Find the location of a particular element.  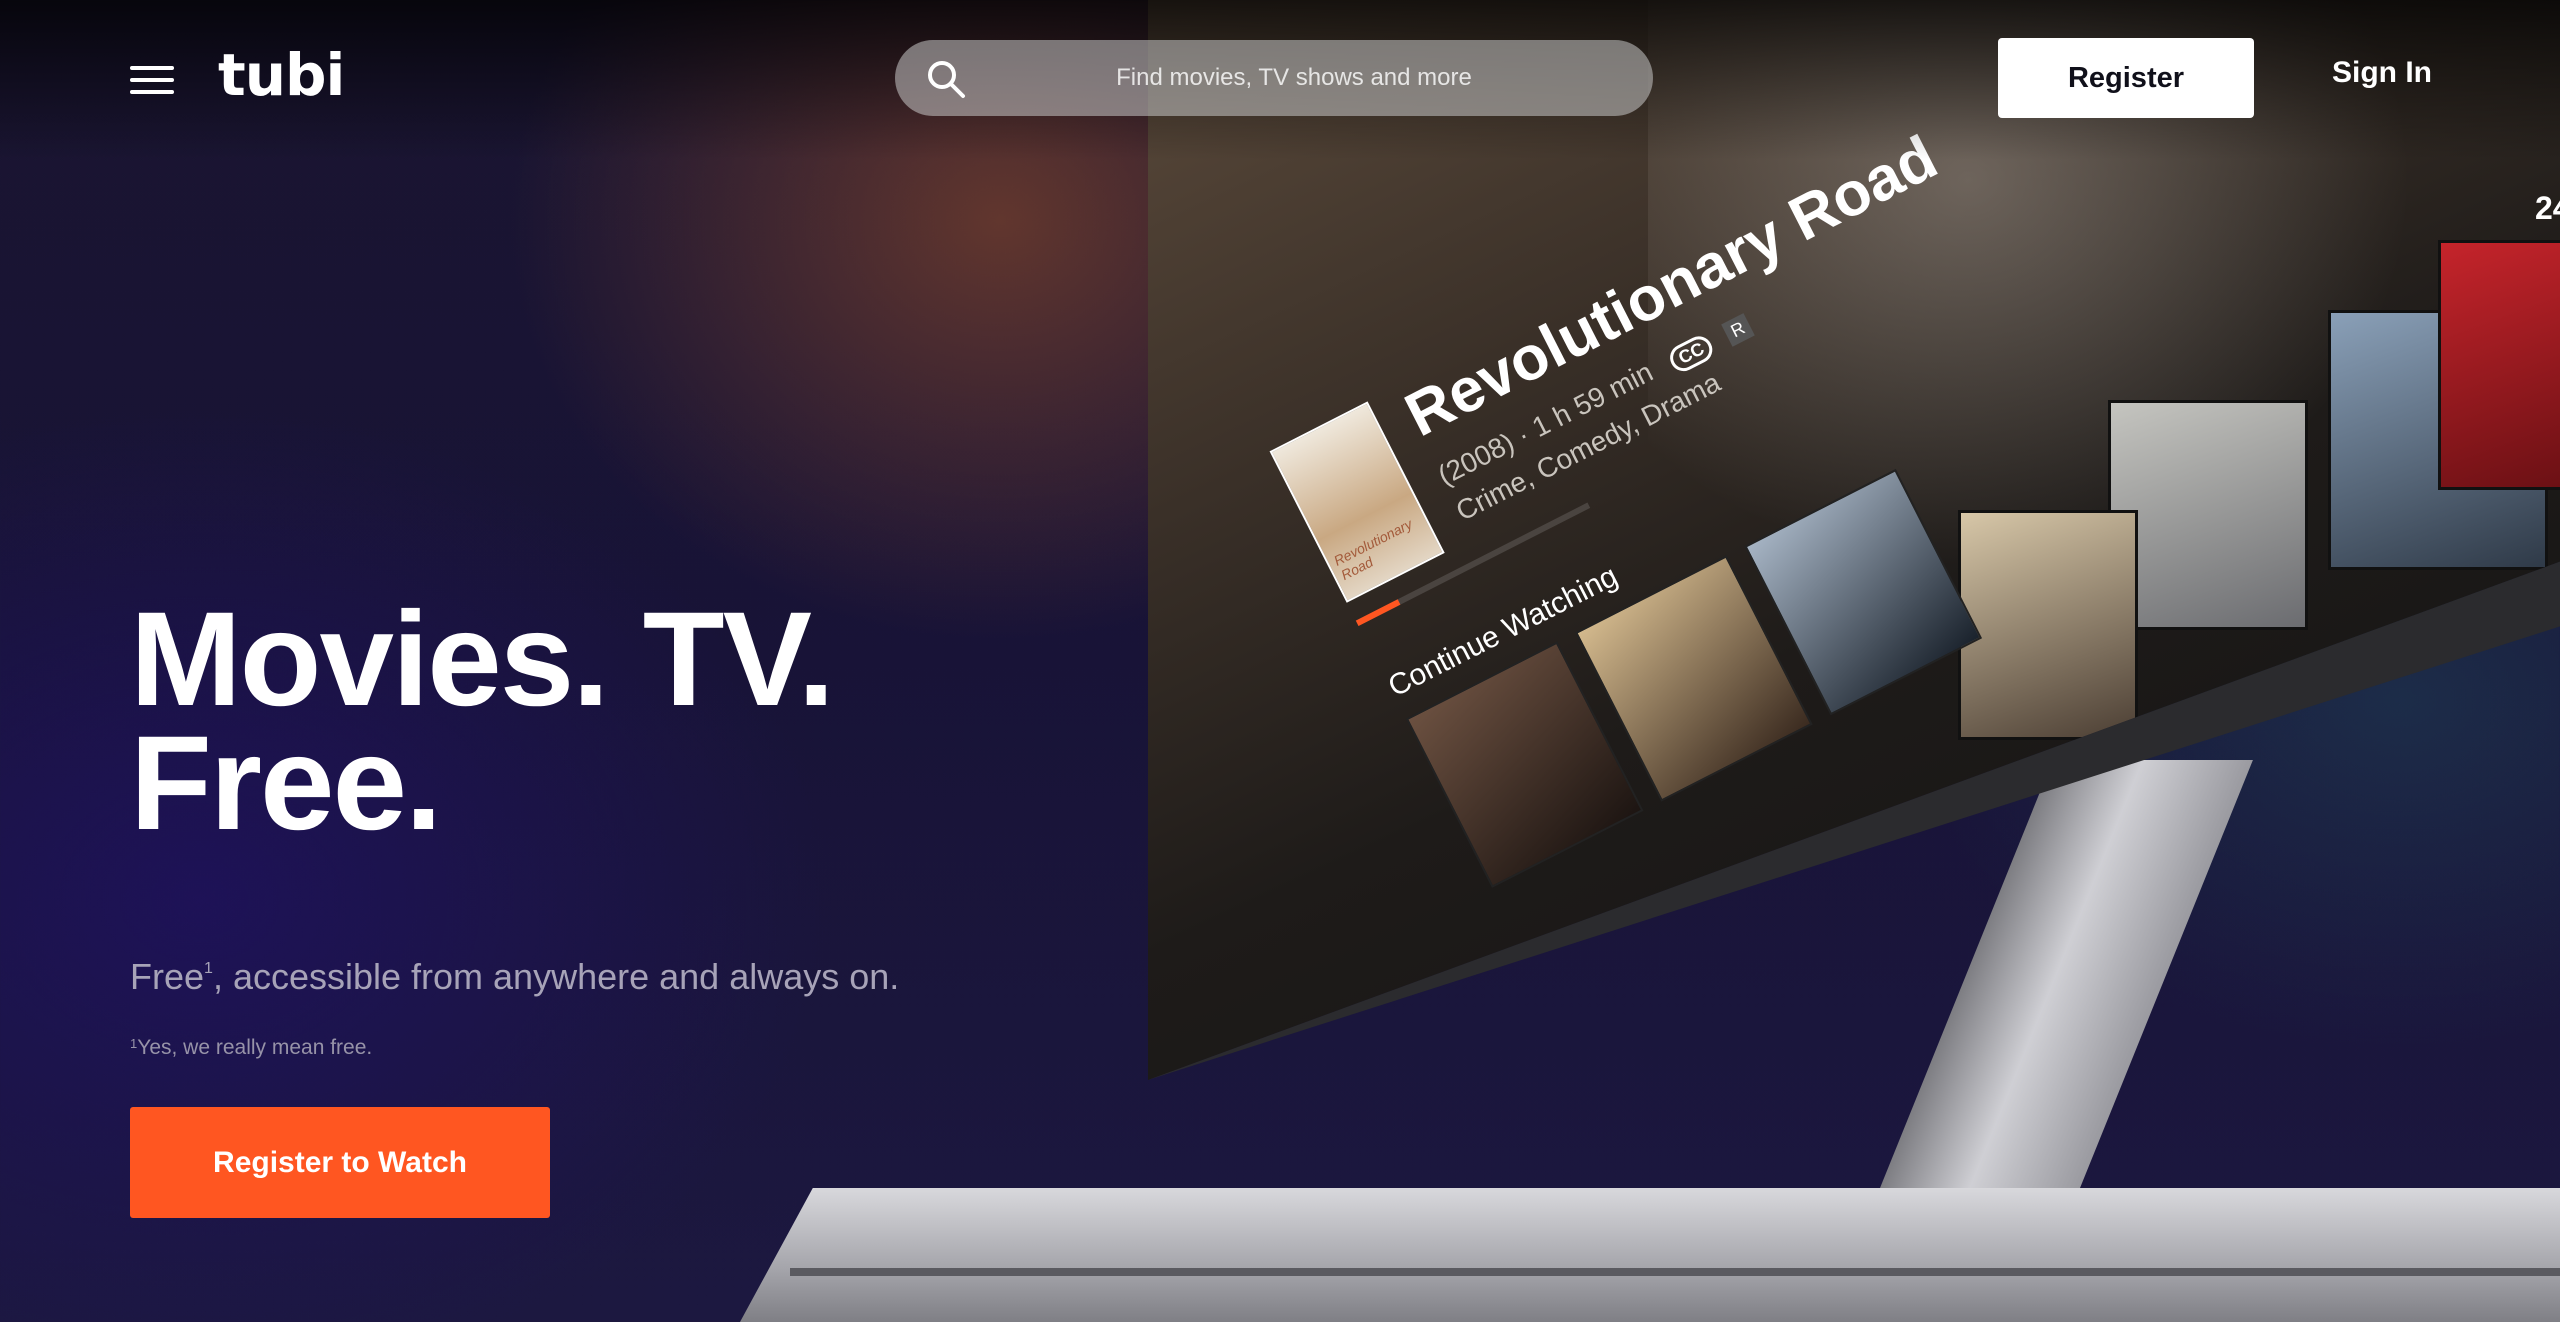

poster-title: Revolutionary Road is located at coordinates (1373, 549).